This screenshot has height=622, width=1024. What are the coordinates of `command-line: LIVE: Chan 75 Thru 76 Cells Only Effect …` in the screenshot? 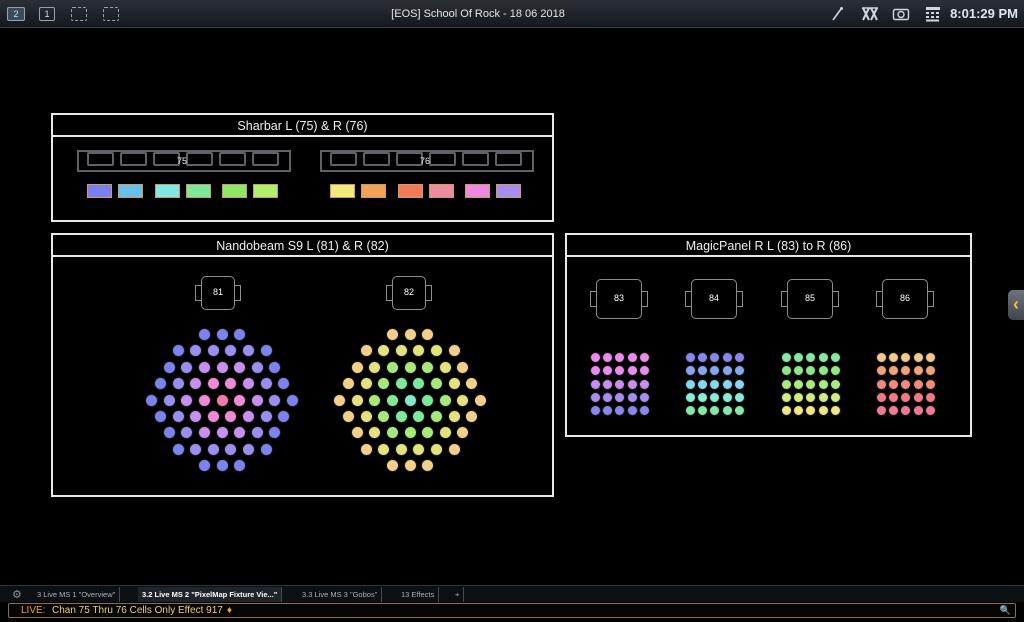 It's located at (512, 610).